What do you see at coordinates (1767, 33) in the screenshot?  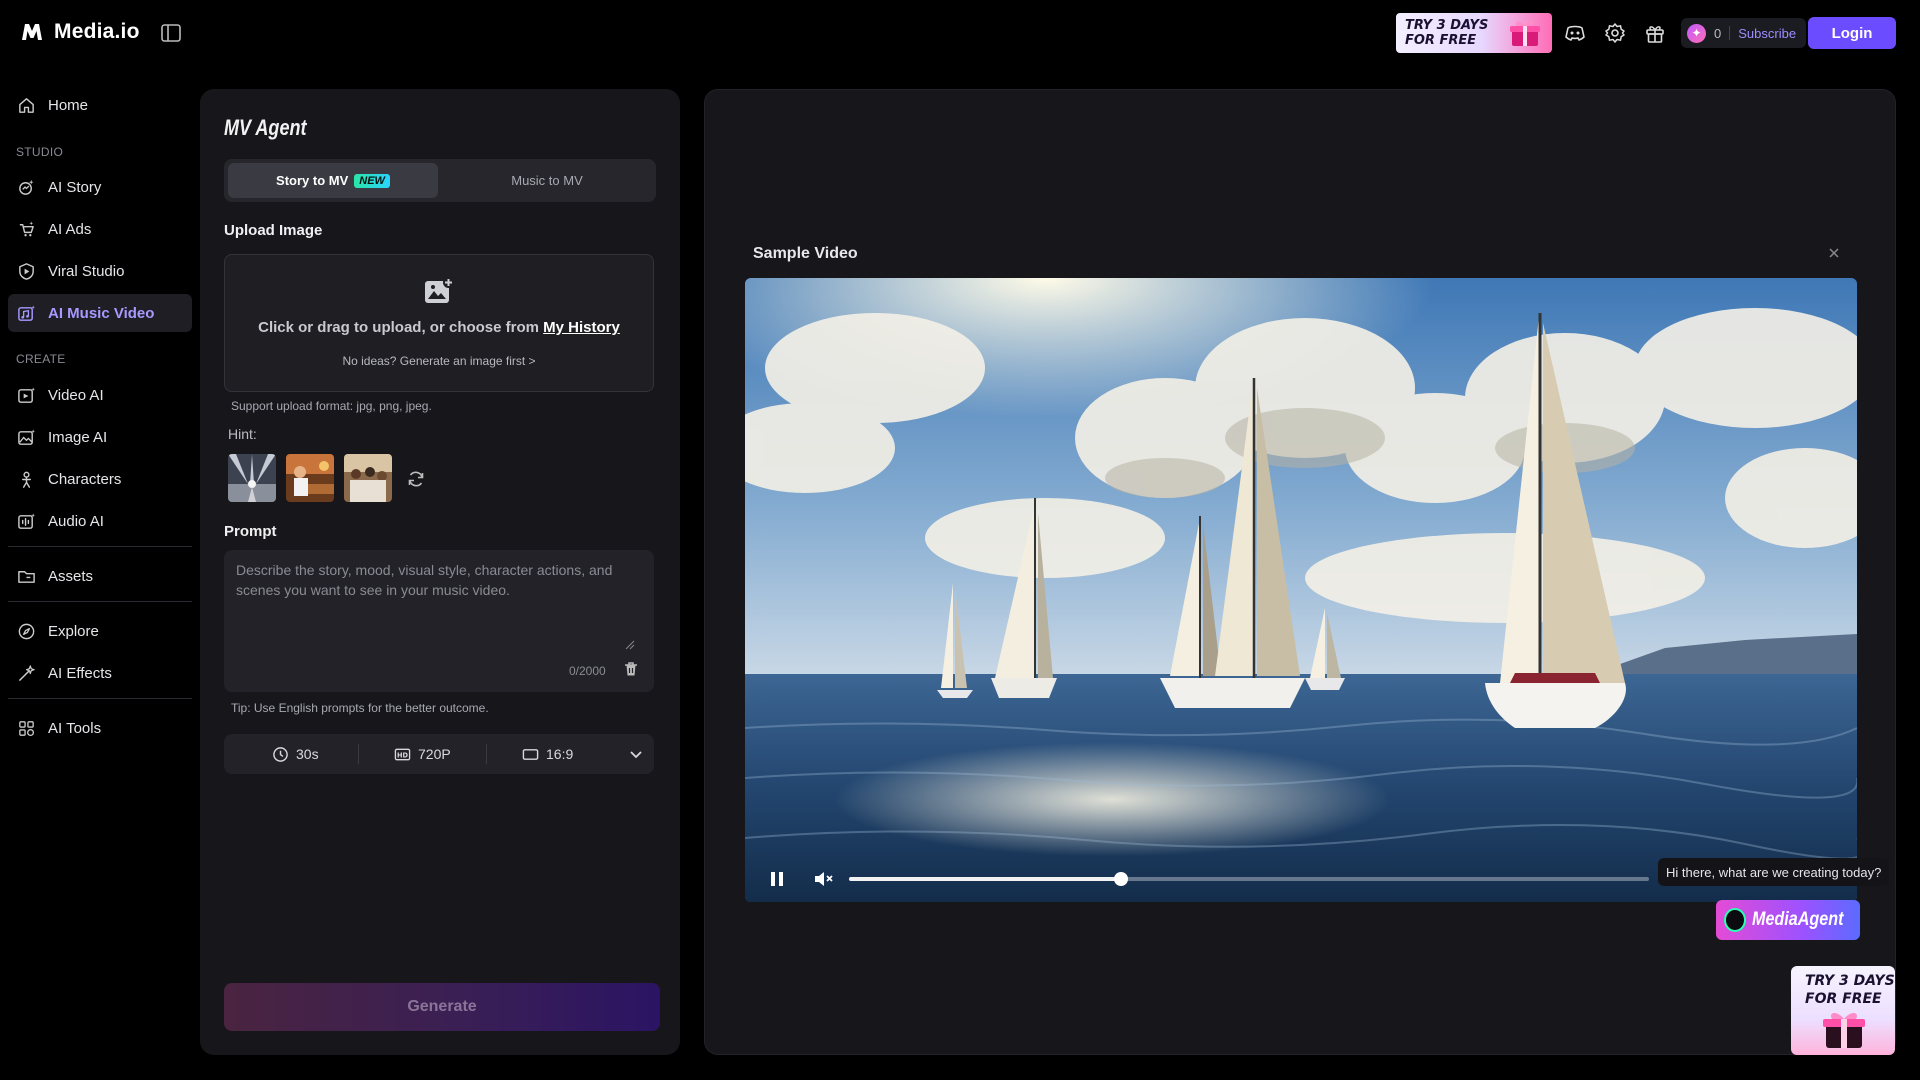 I see `subscribe-link: Subscribe` at bounding box center [1767, 33].